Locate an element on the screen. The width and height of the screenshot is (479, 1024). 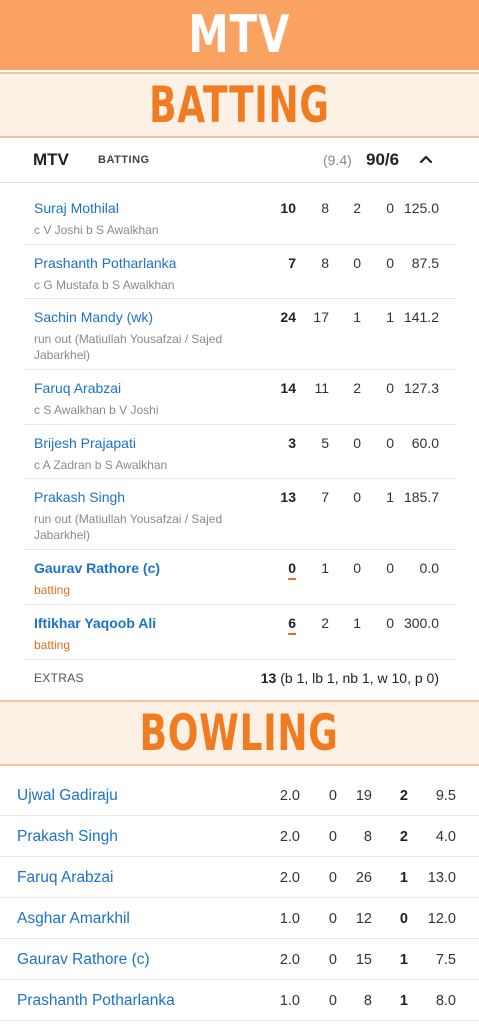
innings-team-name: MTV is located at coordinates (51, 159).